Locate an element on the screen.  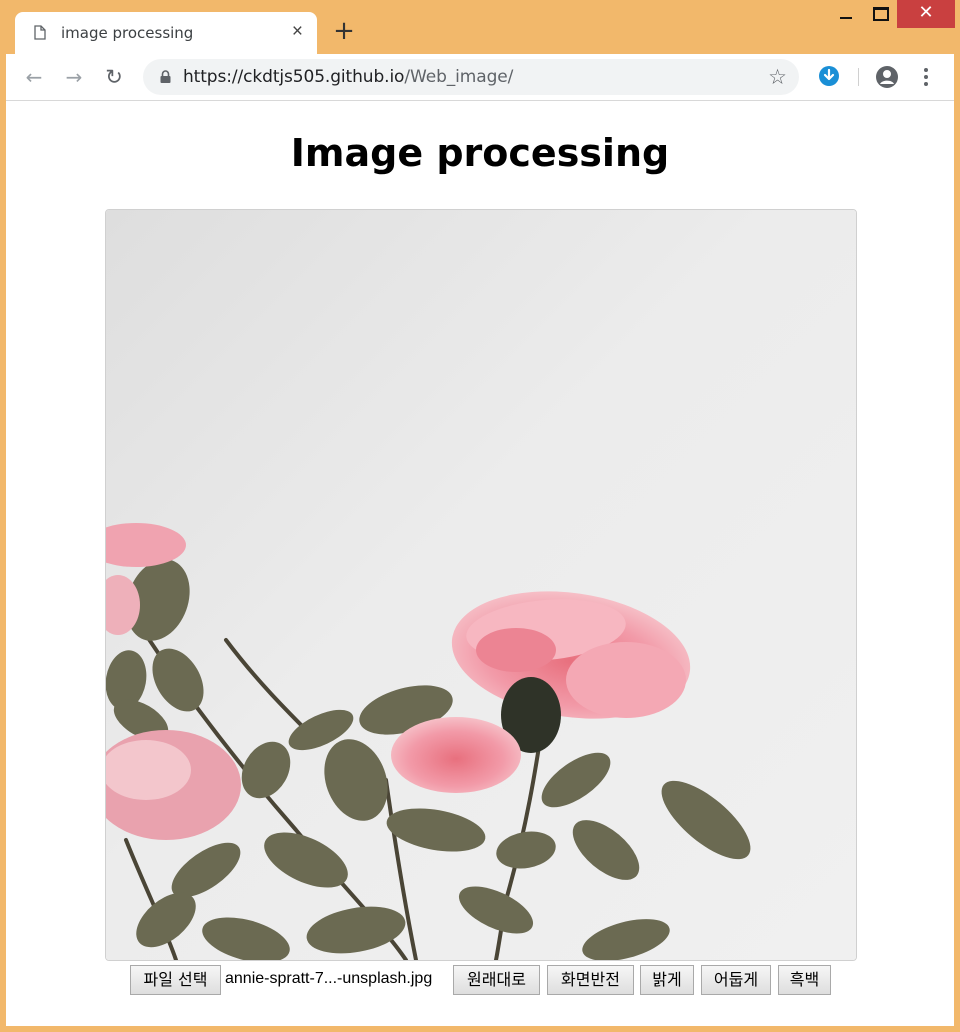
new-tab-button: + is located at coordinates (344, 31).